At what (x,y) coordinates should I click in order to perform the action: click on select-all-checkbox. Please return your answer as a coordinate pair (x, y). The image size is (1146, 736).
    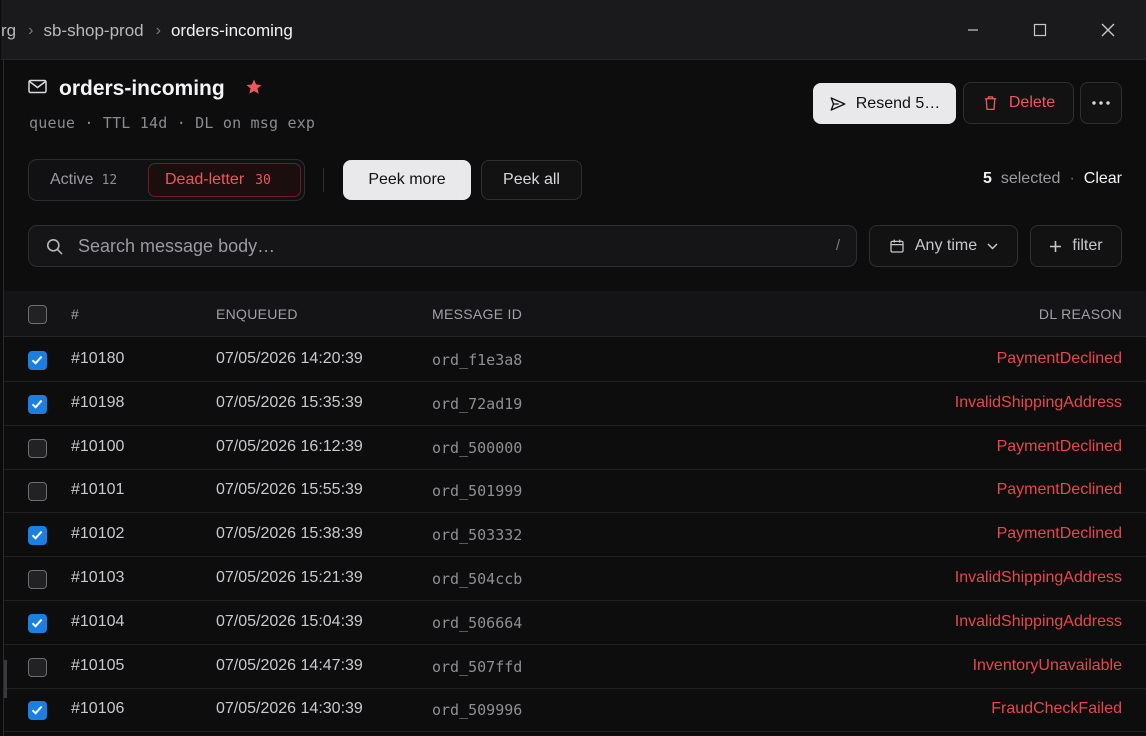
    Looking at the image, I should click on (37, 314).